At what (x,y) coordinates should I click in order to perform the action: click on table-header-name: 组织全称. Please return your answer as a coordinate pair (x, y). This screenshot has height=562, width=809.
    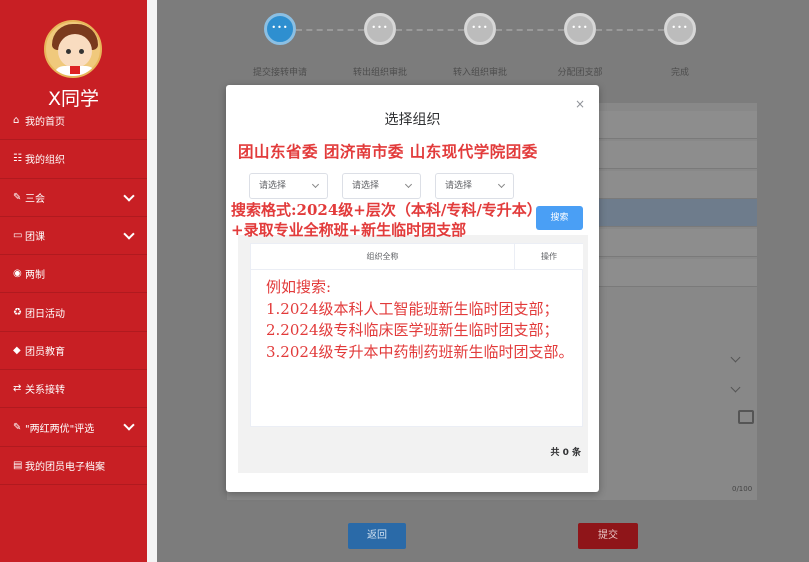
    Looking at the image, I should click on (383, 257).